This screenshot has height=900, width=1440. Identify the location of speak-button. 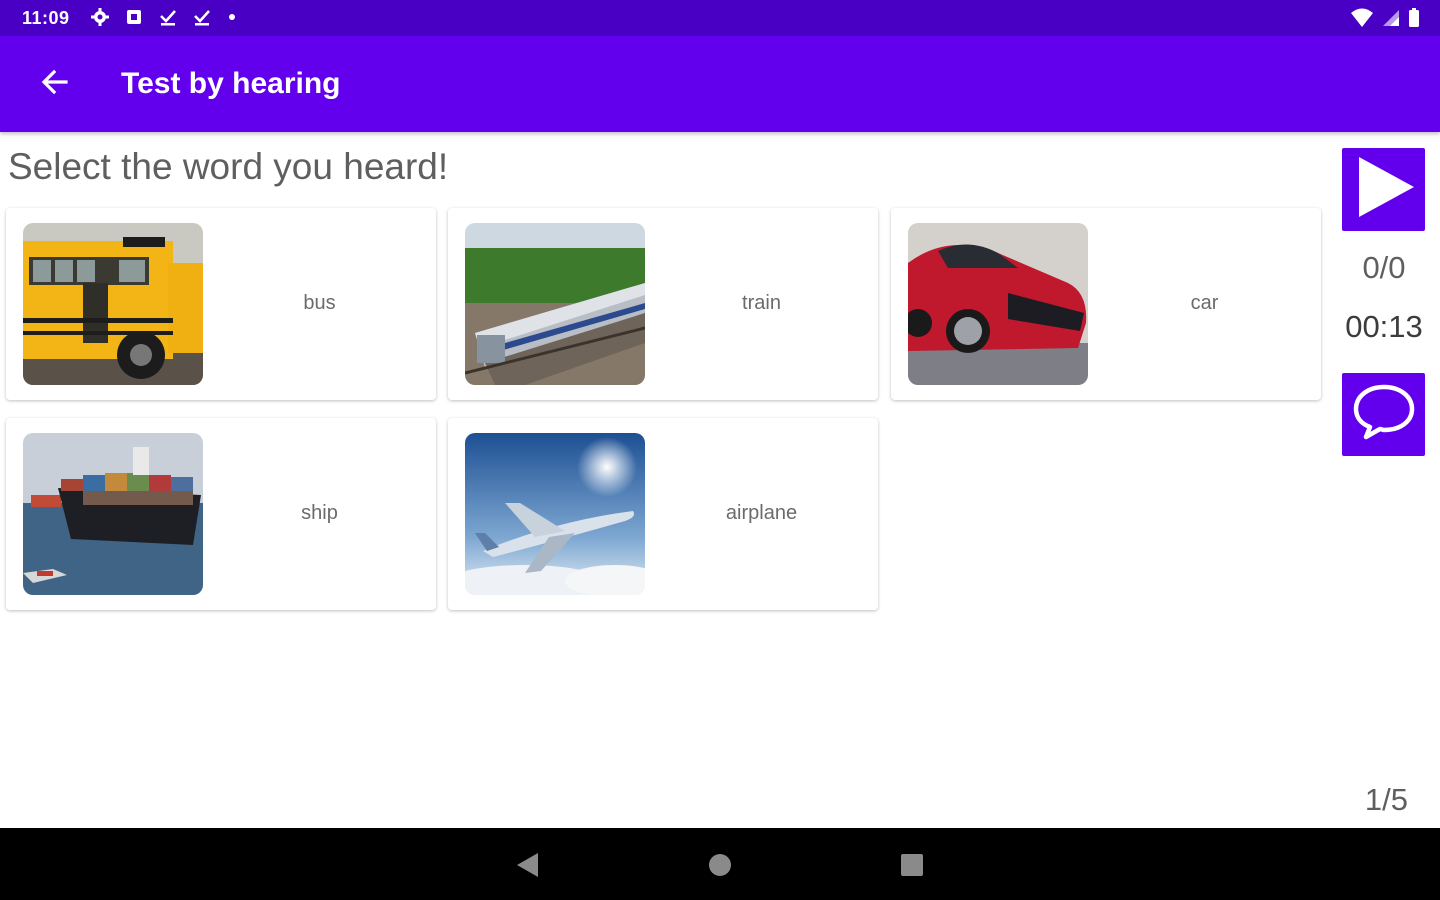
(1383, 414).